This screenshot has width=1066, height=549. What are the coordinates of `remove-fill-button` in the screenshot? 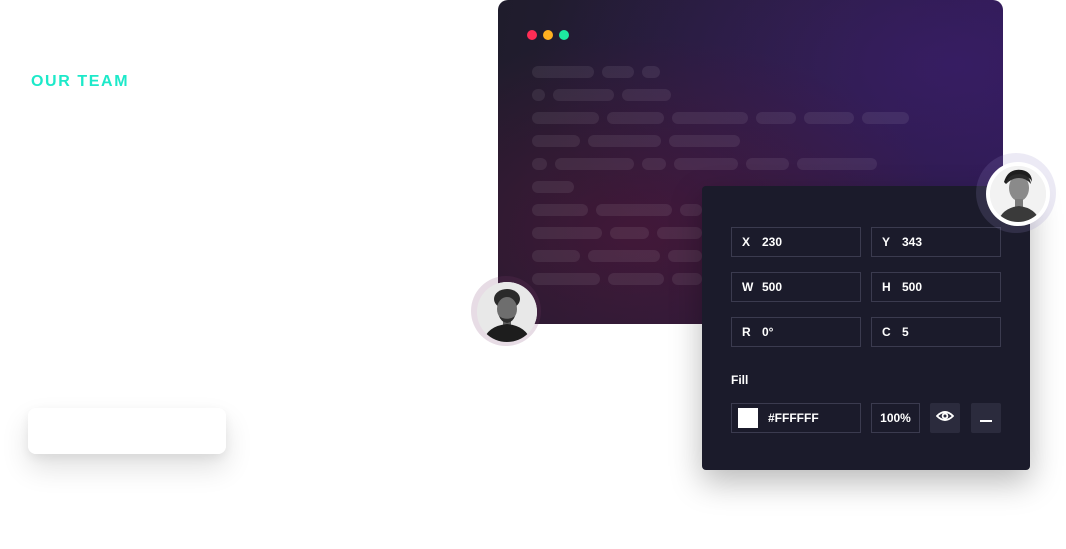 It's located at (986, 418).